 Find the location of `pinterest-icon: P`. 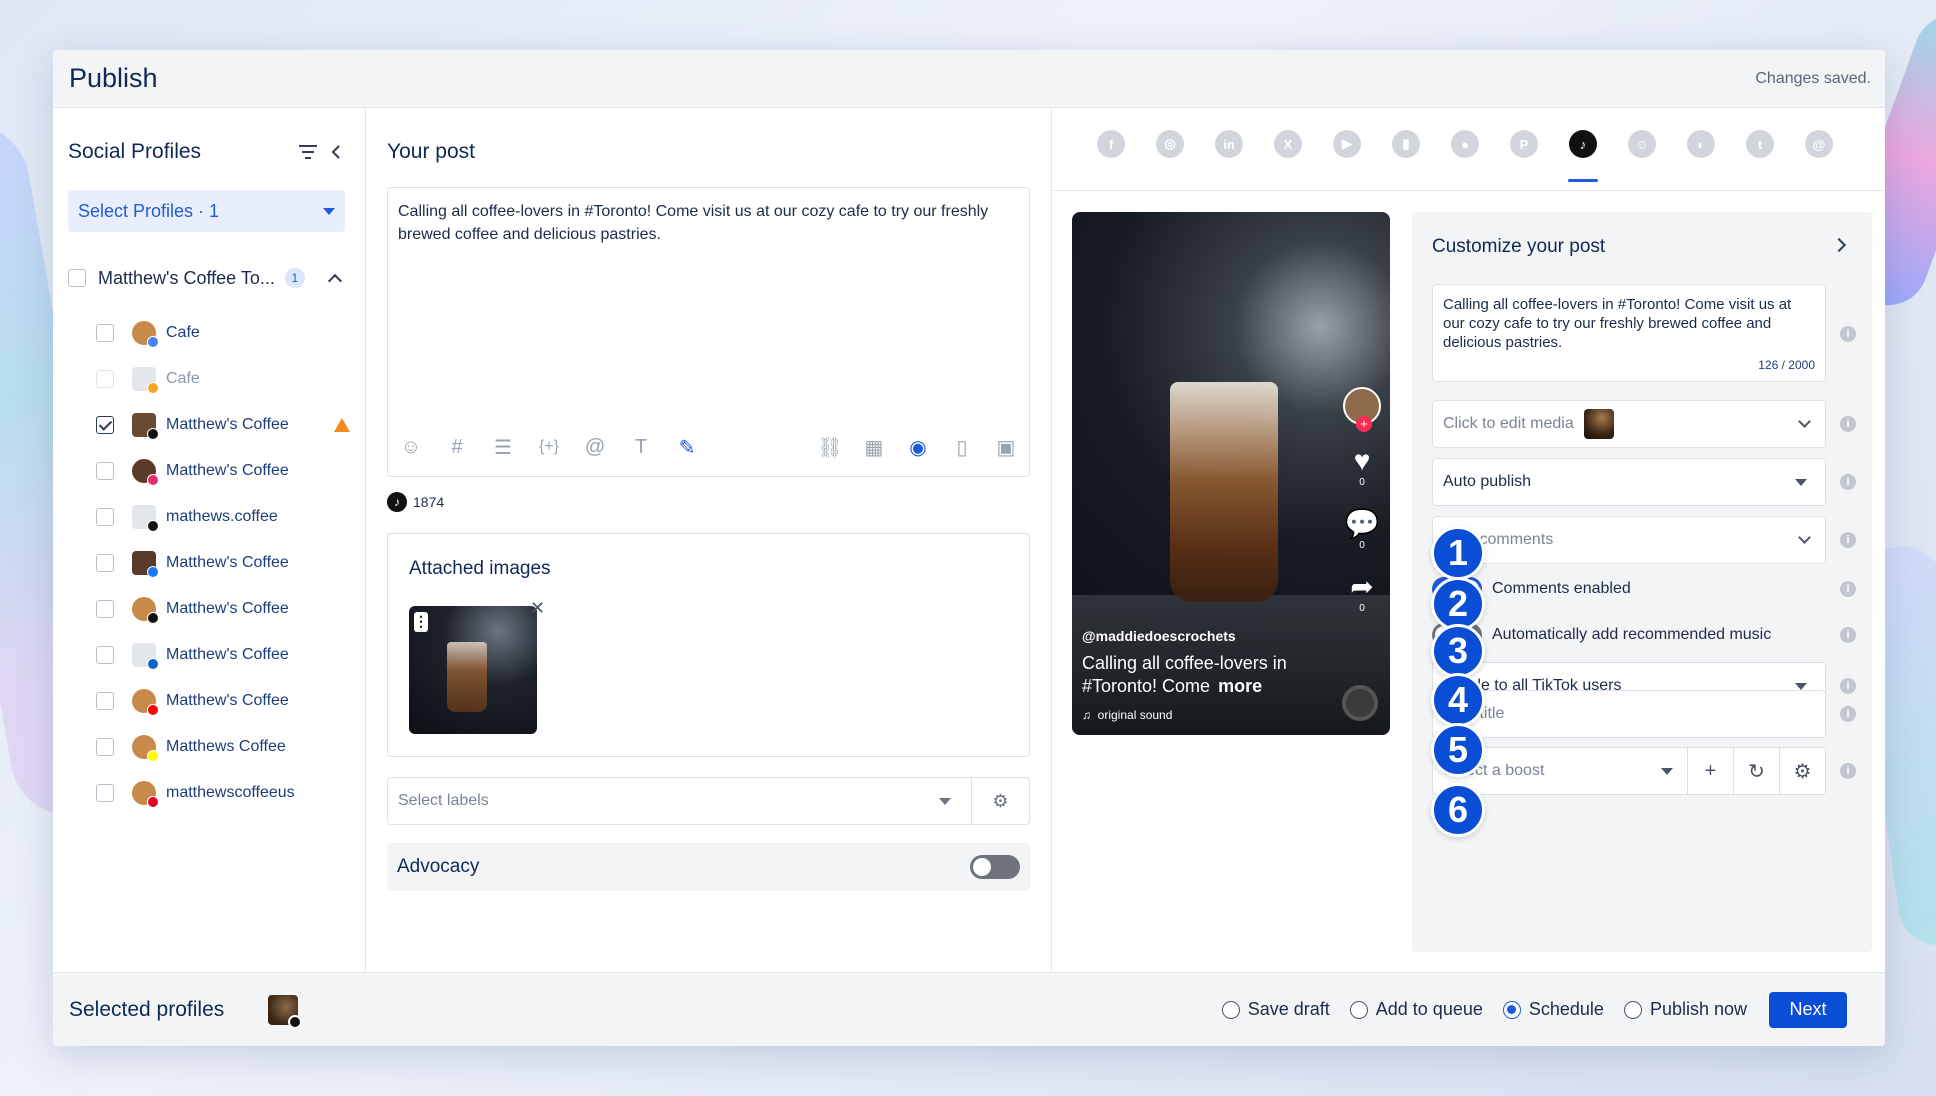

pinterest-icon: P is located at coordinates (1524, 144).